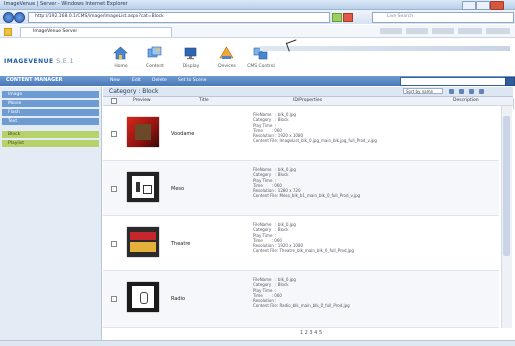  What do you see at coordinates (466, 100) in the screenshot?
I see `column-description: Description` at bounding box center [466, 100].